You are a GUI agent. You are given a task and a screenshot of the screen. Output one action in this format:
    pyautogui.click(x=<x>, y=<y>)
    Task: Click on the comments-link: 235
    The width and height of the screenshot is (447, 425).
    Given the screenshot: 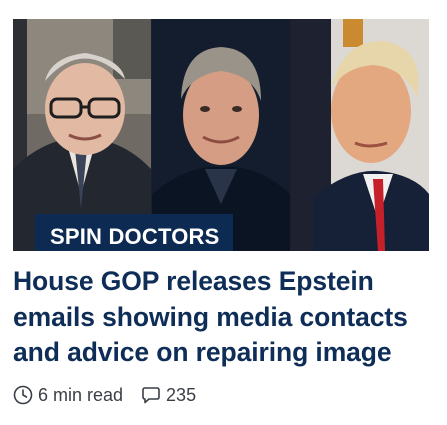 What is the action you would take?
    pyautogui.click(x=168, y=395)
    